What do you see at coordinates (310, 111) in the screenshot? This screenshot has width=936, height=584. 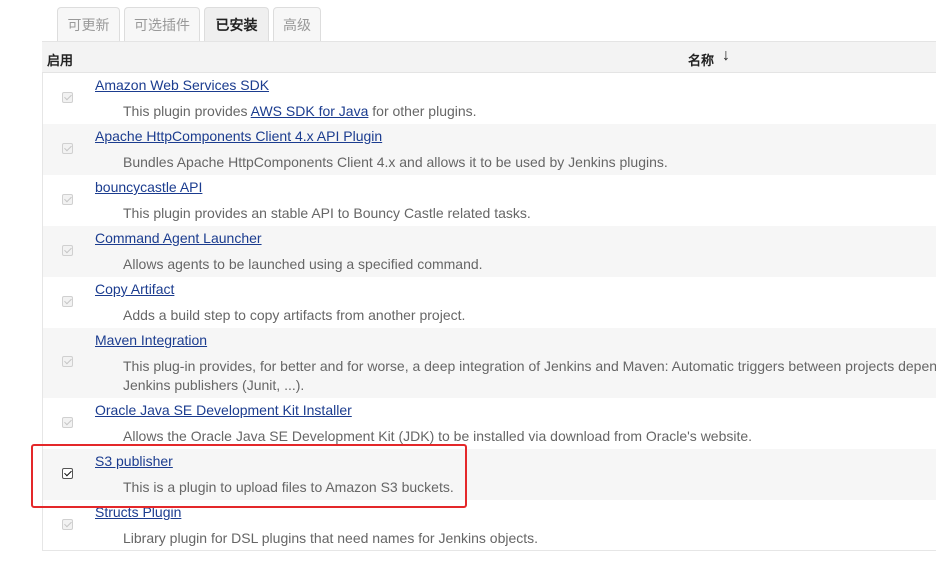 I see `aws-sdk-java-link: AWS SDK for Java` at bounding box center [310, 111].